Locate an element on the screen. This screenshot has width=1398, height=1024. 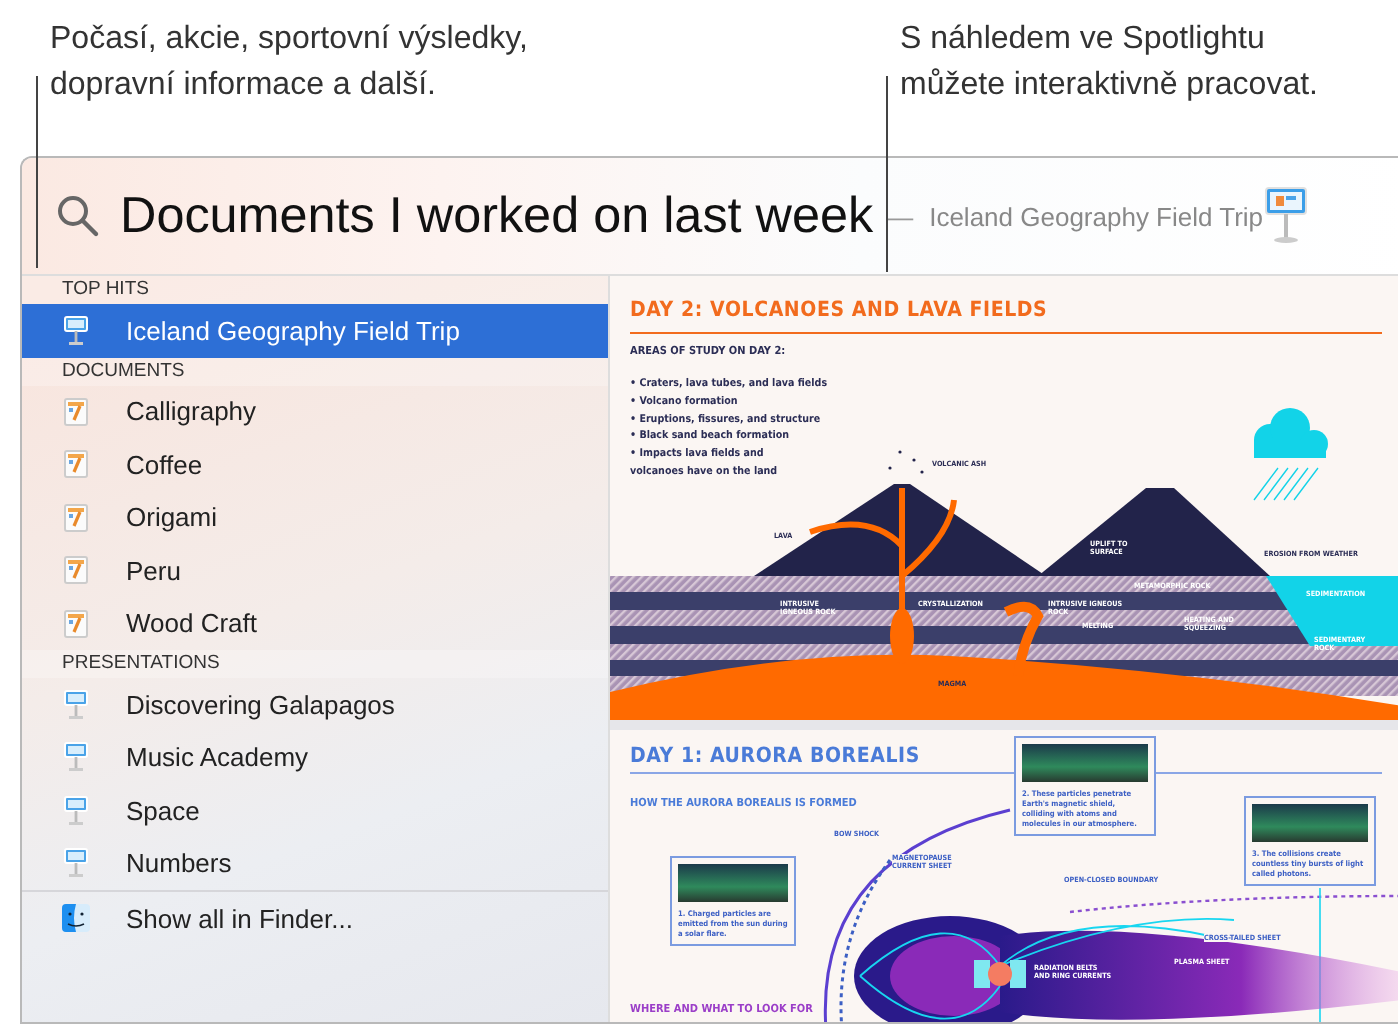
callout-text: Počasí, akcie, sportovní výsledky, dopravní informace a další. is located at coordinates (290, 63).